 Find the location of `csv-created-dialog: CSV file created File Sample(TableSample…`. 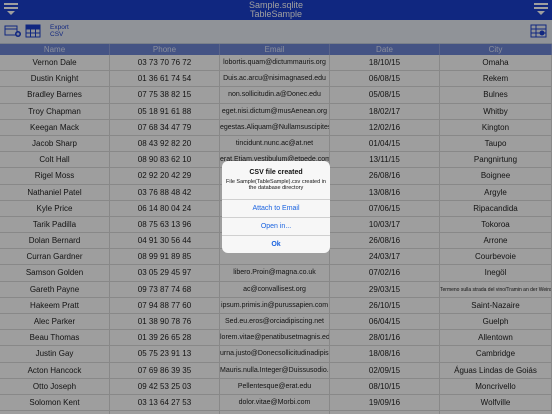

csv-created-dialog: CSV file created File Sample(TableSample… is located at coordinates (276, 207).